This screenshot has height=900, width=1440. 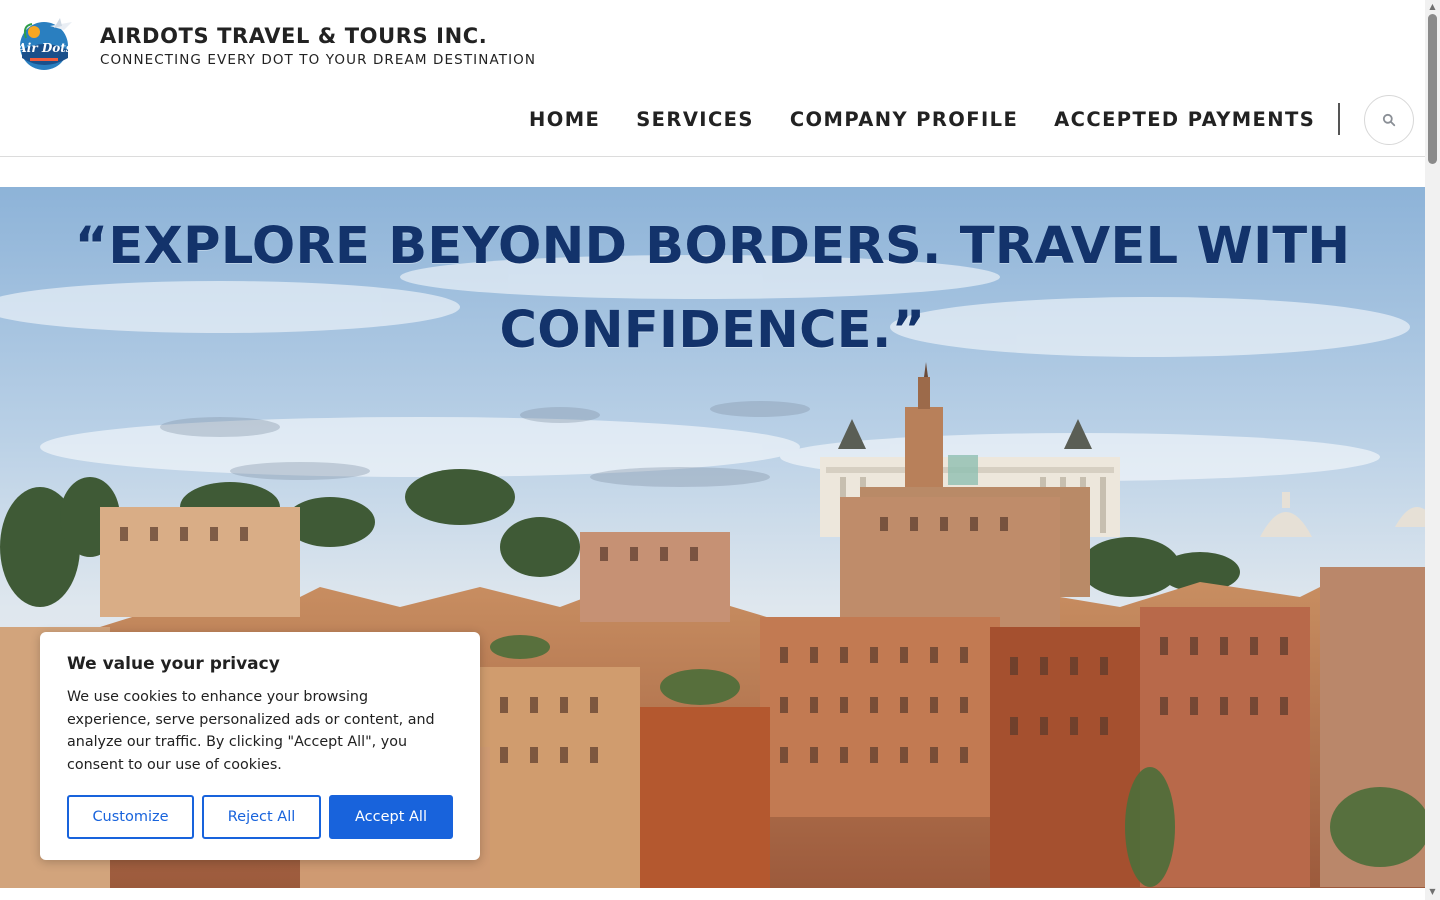 What do you see at coordinates (1432, 7) in the screenshot?
I see `scroll-up-arrow-icon: ▲` at bounding box center [1432, 7].